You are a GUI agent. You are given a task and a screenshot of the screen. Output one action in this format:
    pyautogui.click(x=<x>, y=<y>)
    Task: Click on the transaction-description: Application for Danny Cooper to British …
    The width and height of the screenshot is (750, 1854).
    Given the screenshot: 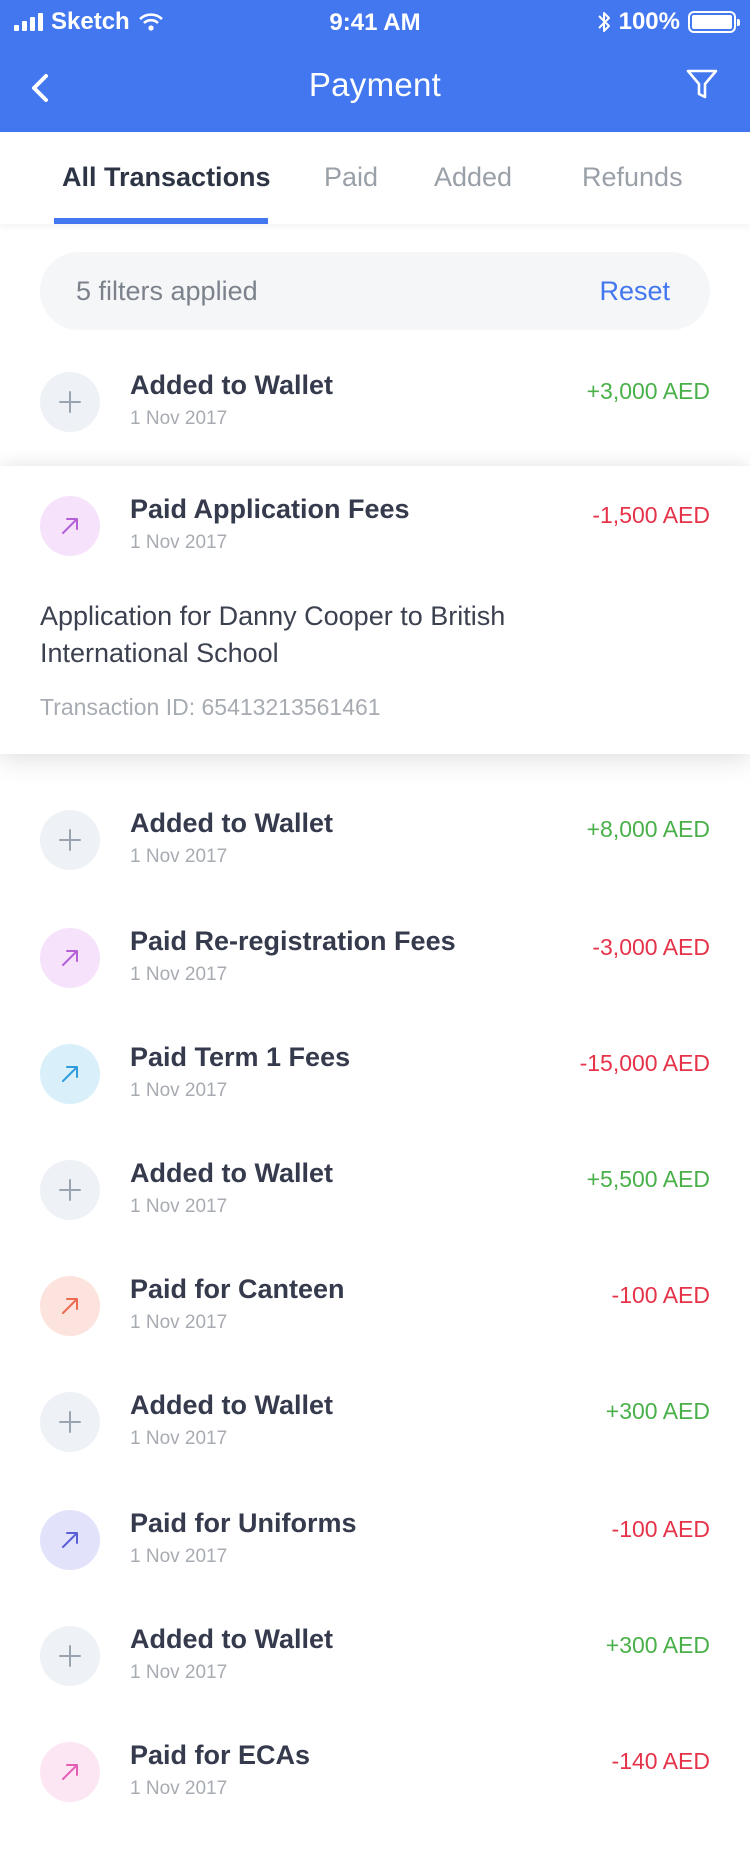 What is the action you would take?
    pyautogui.click(x=273, y=634)
    